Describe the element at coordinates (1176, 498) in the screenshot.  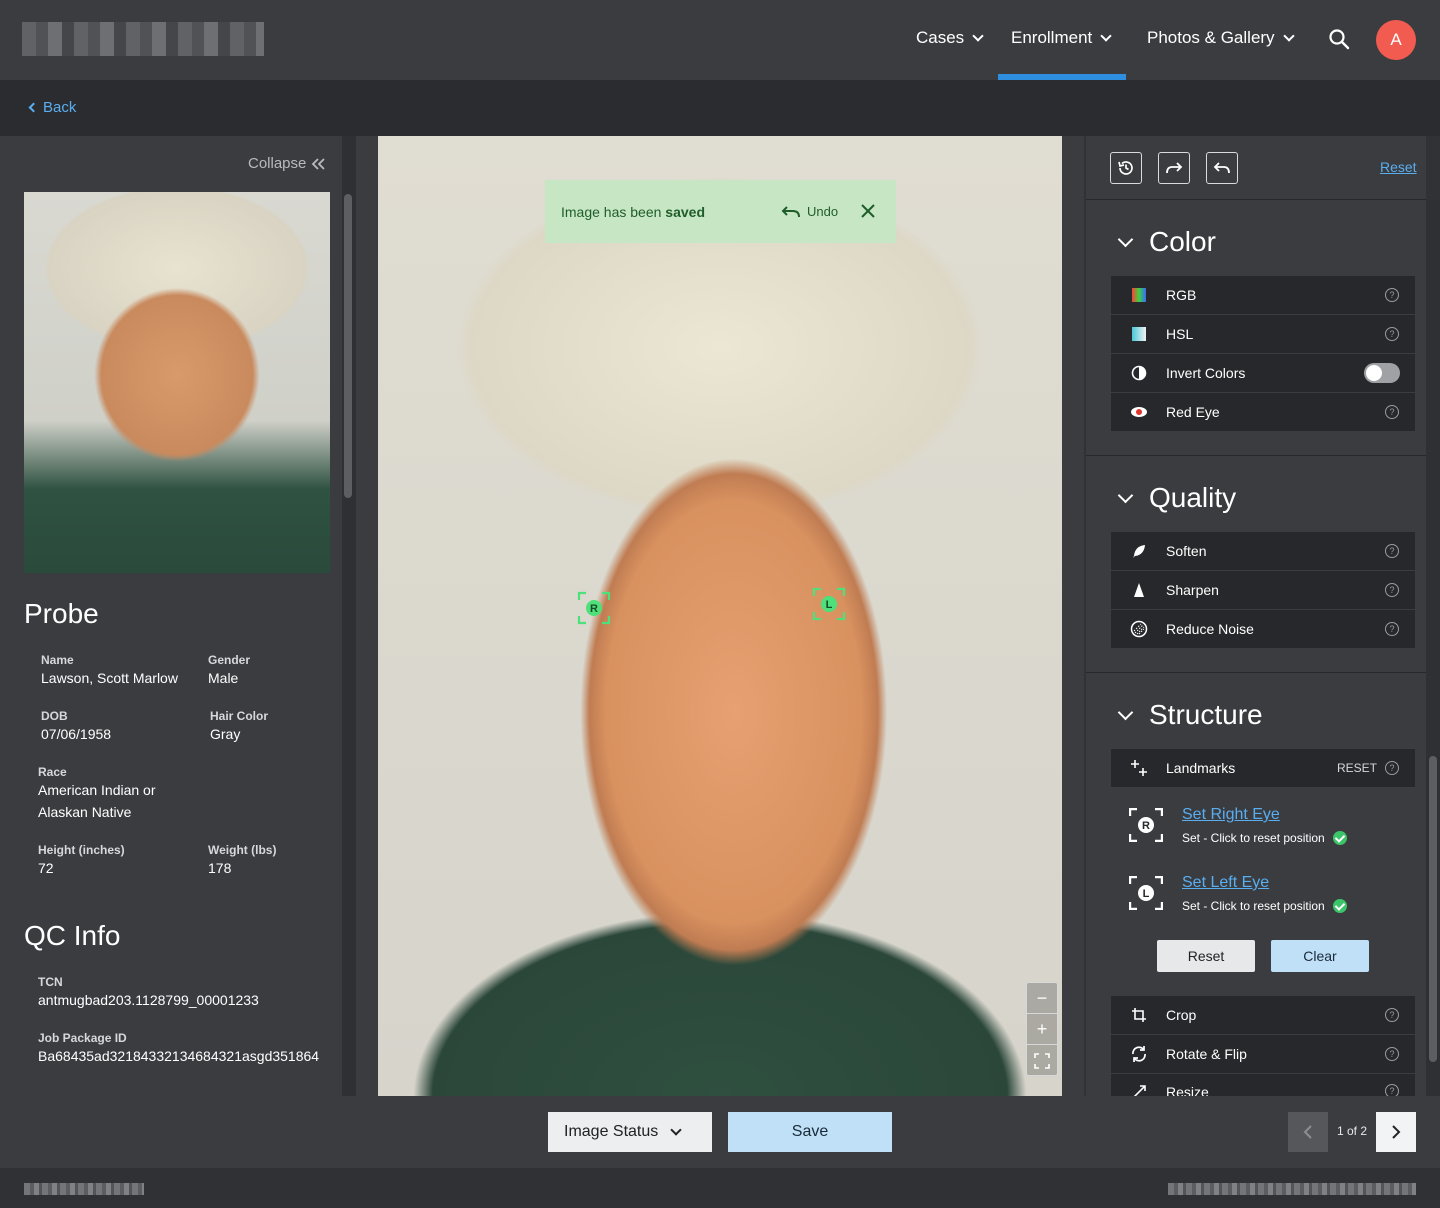
I see `quality-section-header: Quality` at that location.